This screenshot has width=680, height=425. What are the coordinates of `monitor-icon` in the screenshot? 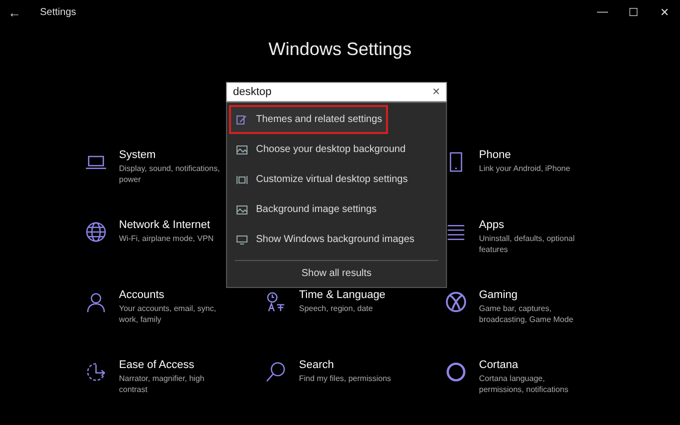 It's located at (242, 239).